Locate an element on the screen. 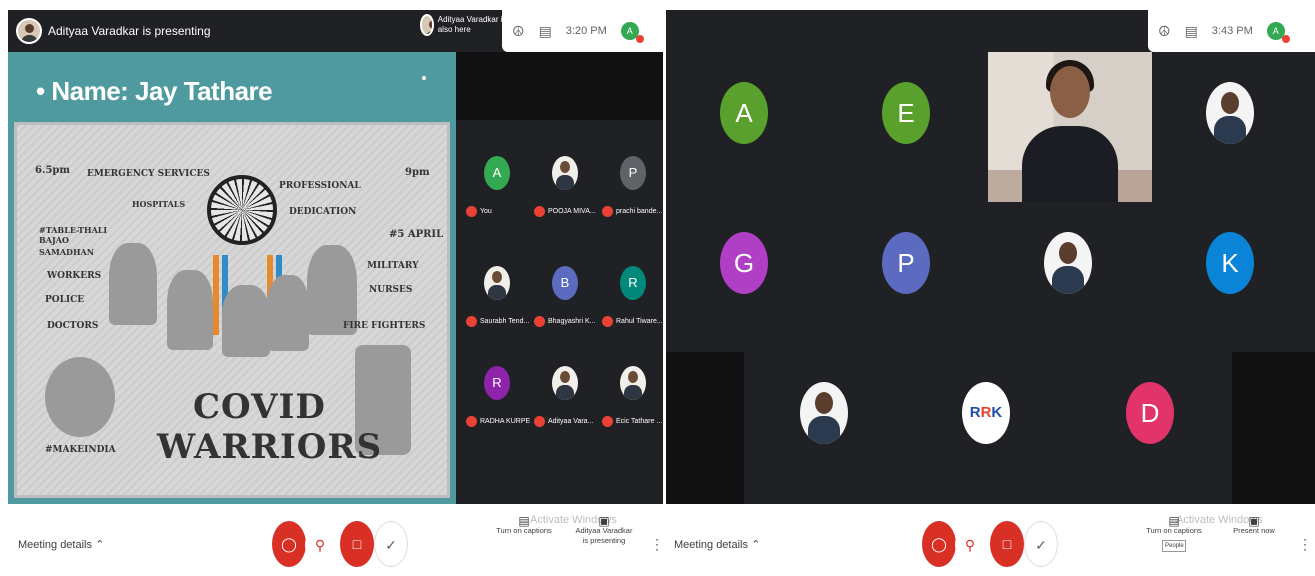 This screenshot has width=1315, height=576. participant-tile: R RADHA KURPE is located at coordinates (497, 408).